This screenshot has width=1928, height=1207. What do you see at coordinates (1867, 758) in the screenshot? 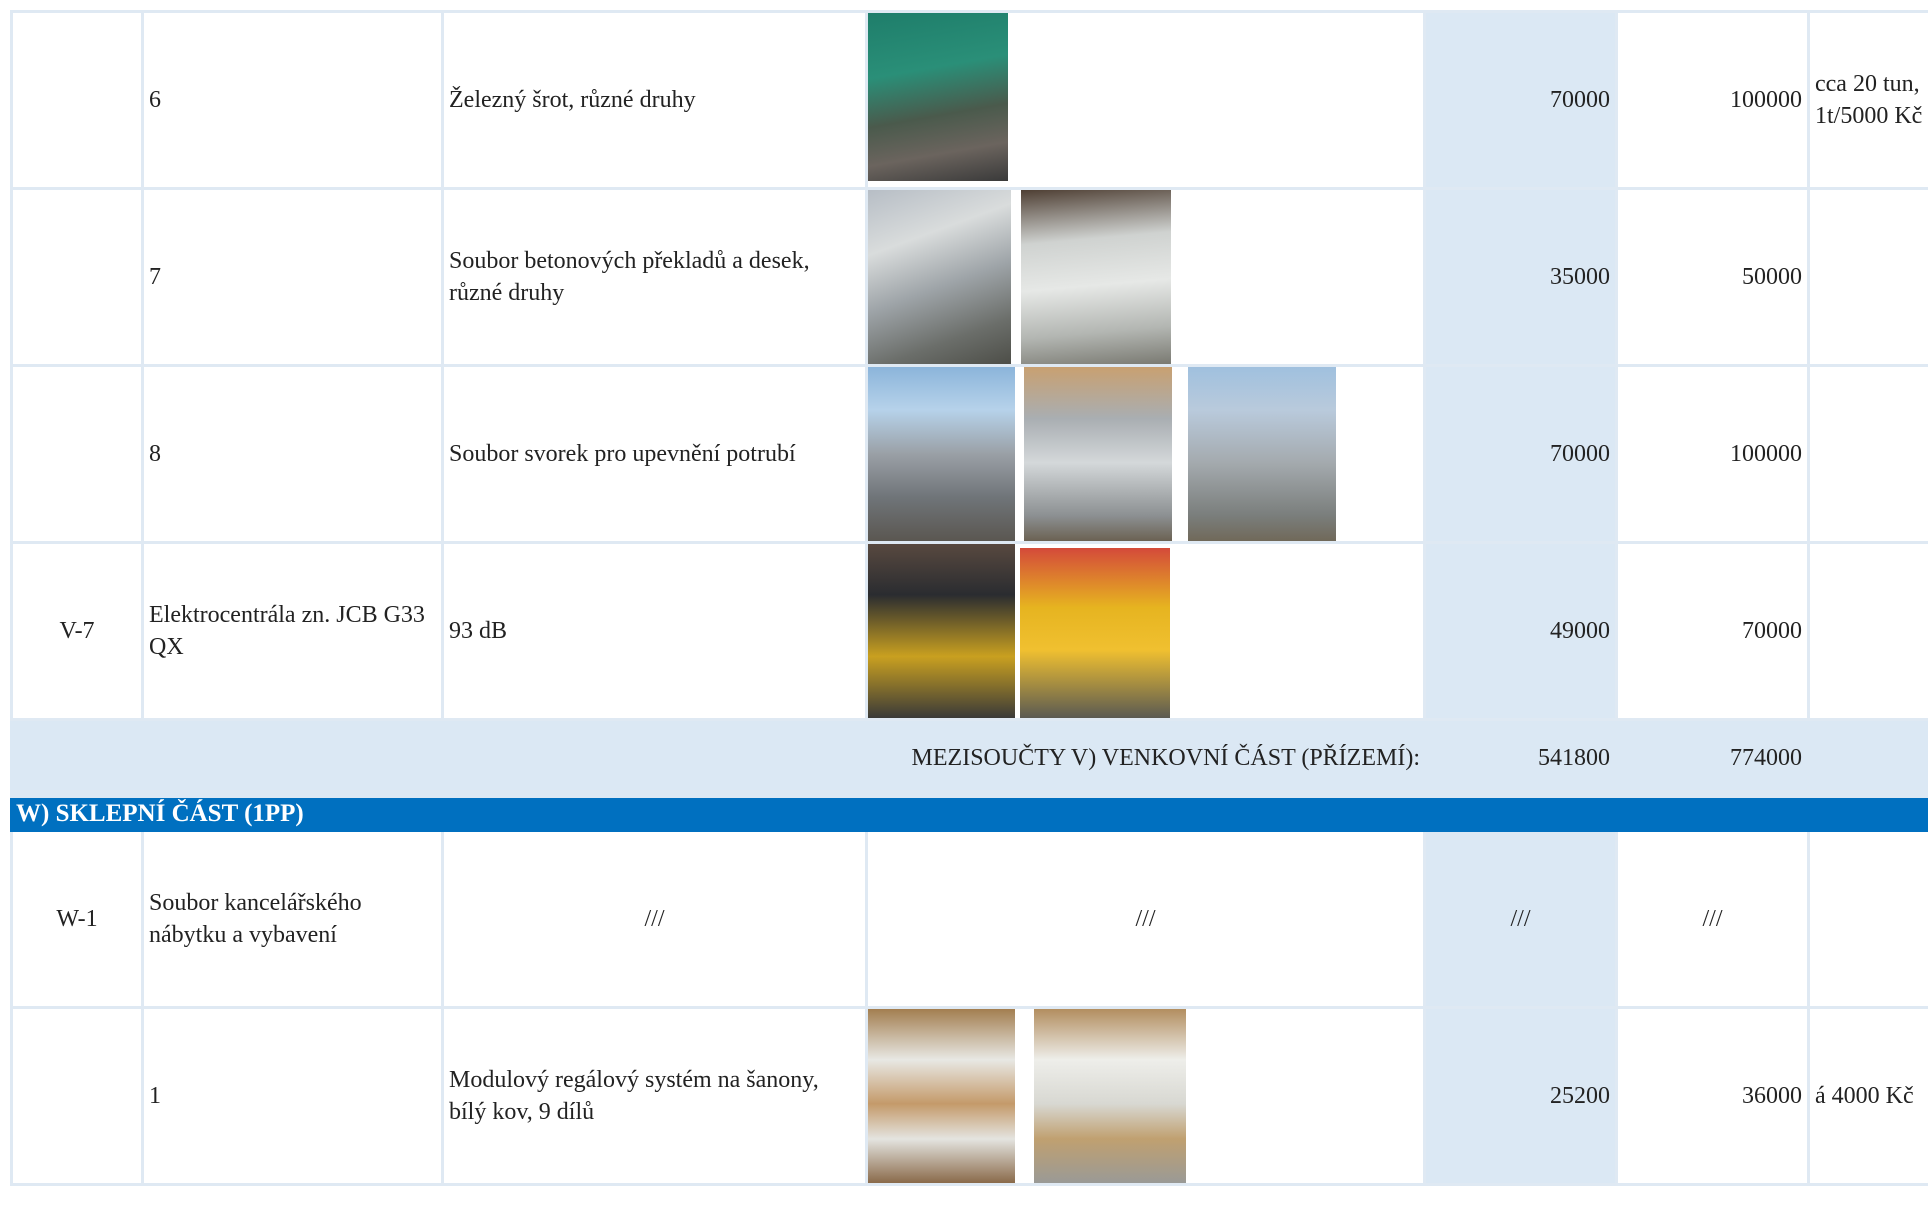
I see `subtotal-note` at bounding box center [1867, 758].